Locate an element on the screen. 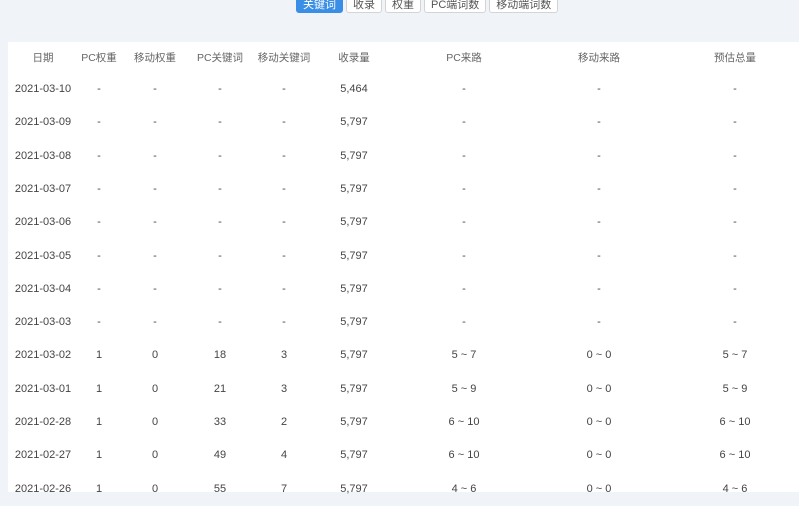 The width and height of the screenshot is (799, 506). table-row: 2021-03-05- - - -5,797- - - is located at coordinates (403, 256).